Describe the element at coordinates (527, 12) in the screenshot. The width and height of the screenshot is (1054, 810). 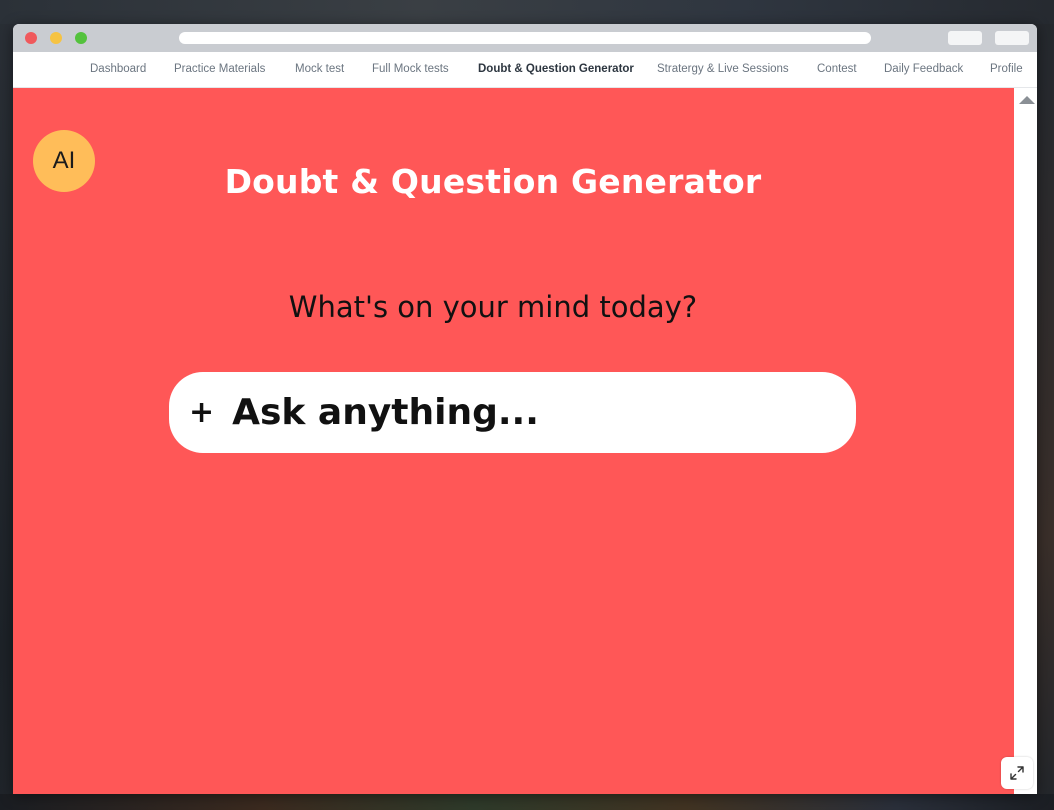
I see `desktop-background-top` at that location.